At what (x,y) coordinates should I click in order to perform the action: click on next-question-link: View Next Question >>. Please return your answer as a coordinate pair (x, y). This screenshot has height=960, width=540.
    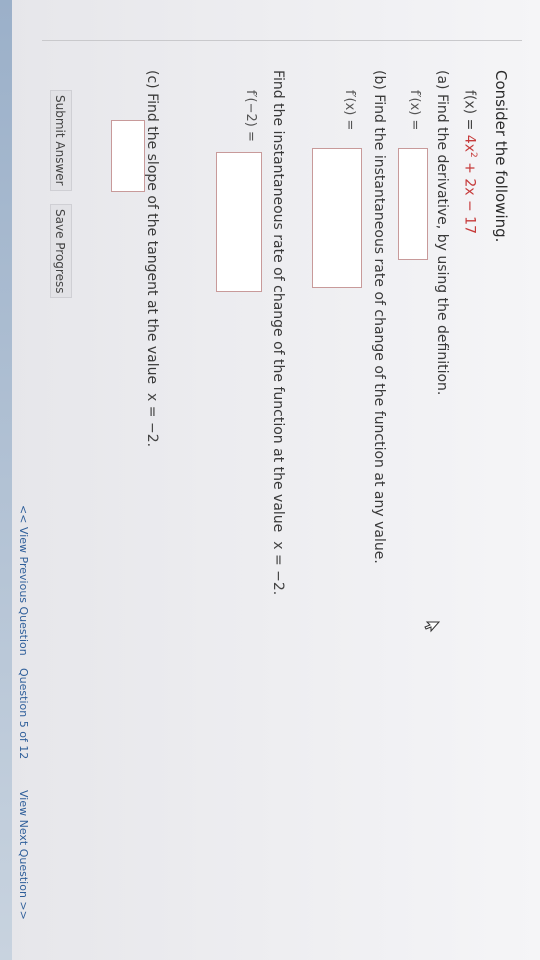
    Looking at the image, I should click on (23, 855).